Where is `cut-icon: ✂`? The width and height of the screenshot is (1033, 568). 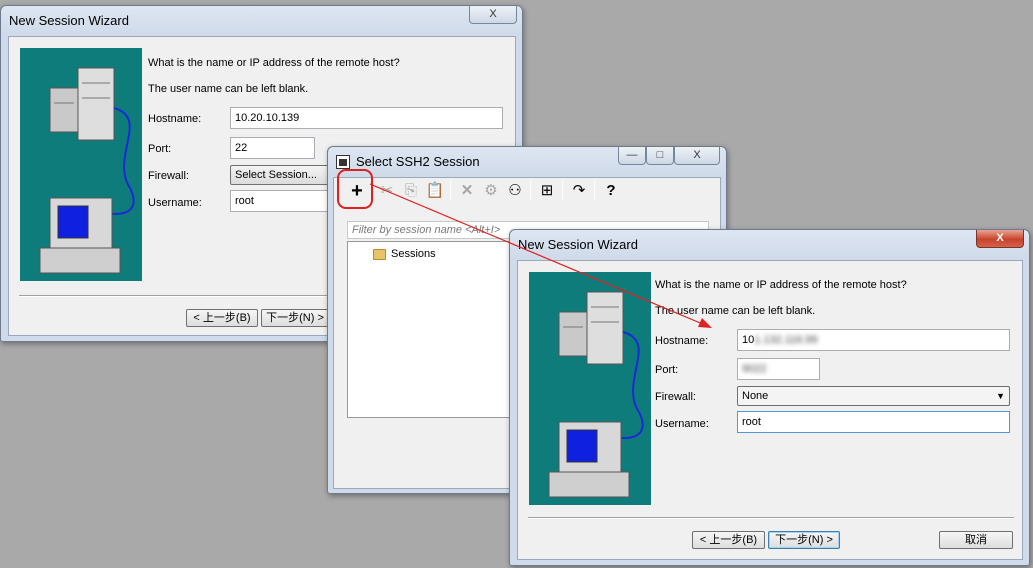
cut-icon: ✂ is located at coordinates (387, 191).